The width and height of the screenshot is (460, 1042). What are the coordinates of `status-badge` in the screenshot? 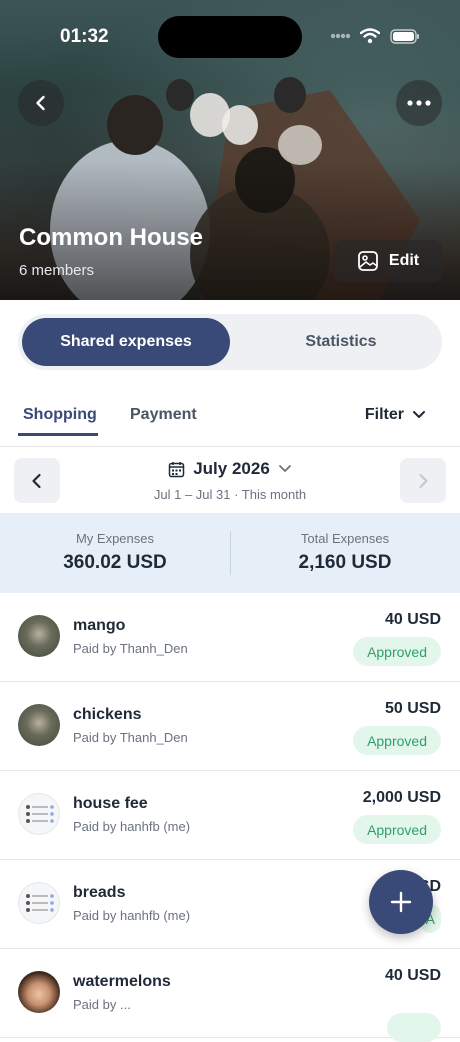 It's located at (414, 1027).